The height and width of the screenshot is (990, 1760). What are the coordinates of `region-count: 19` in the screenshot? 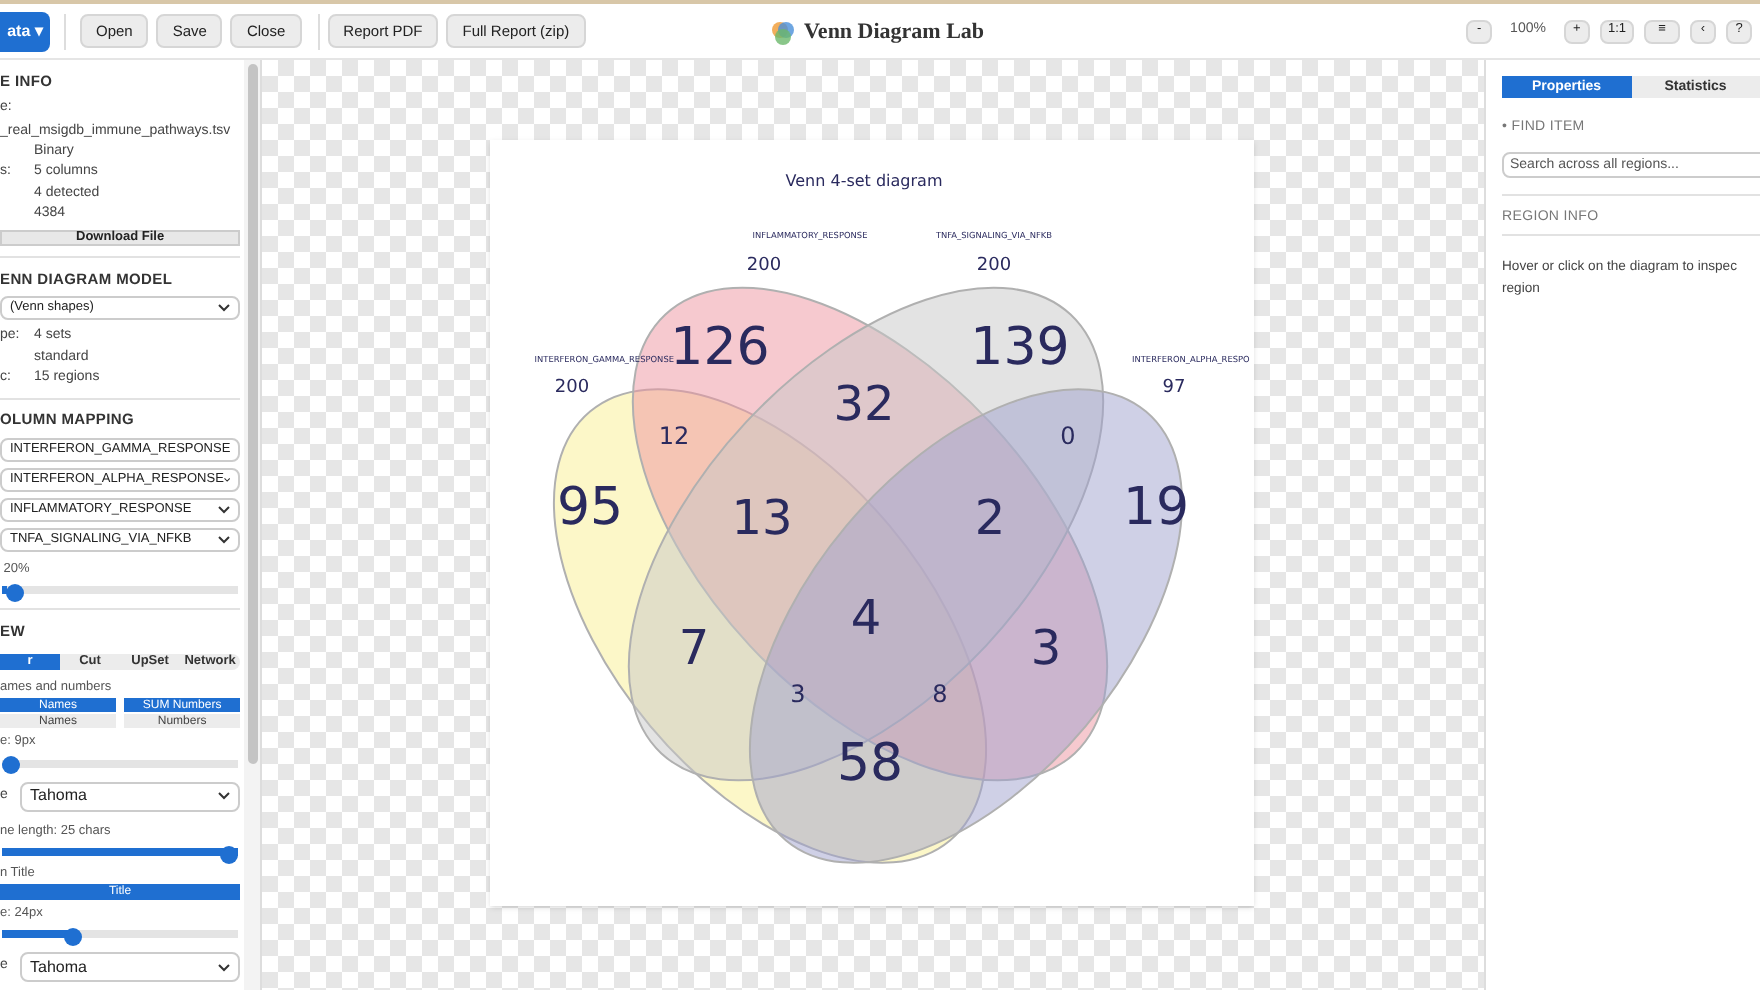 It's located at (1156, 508).